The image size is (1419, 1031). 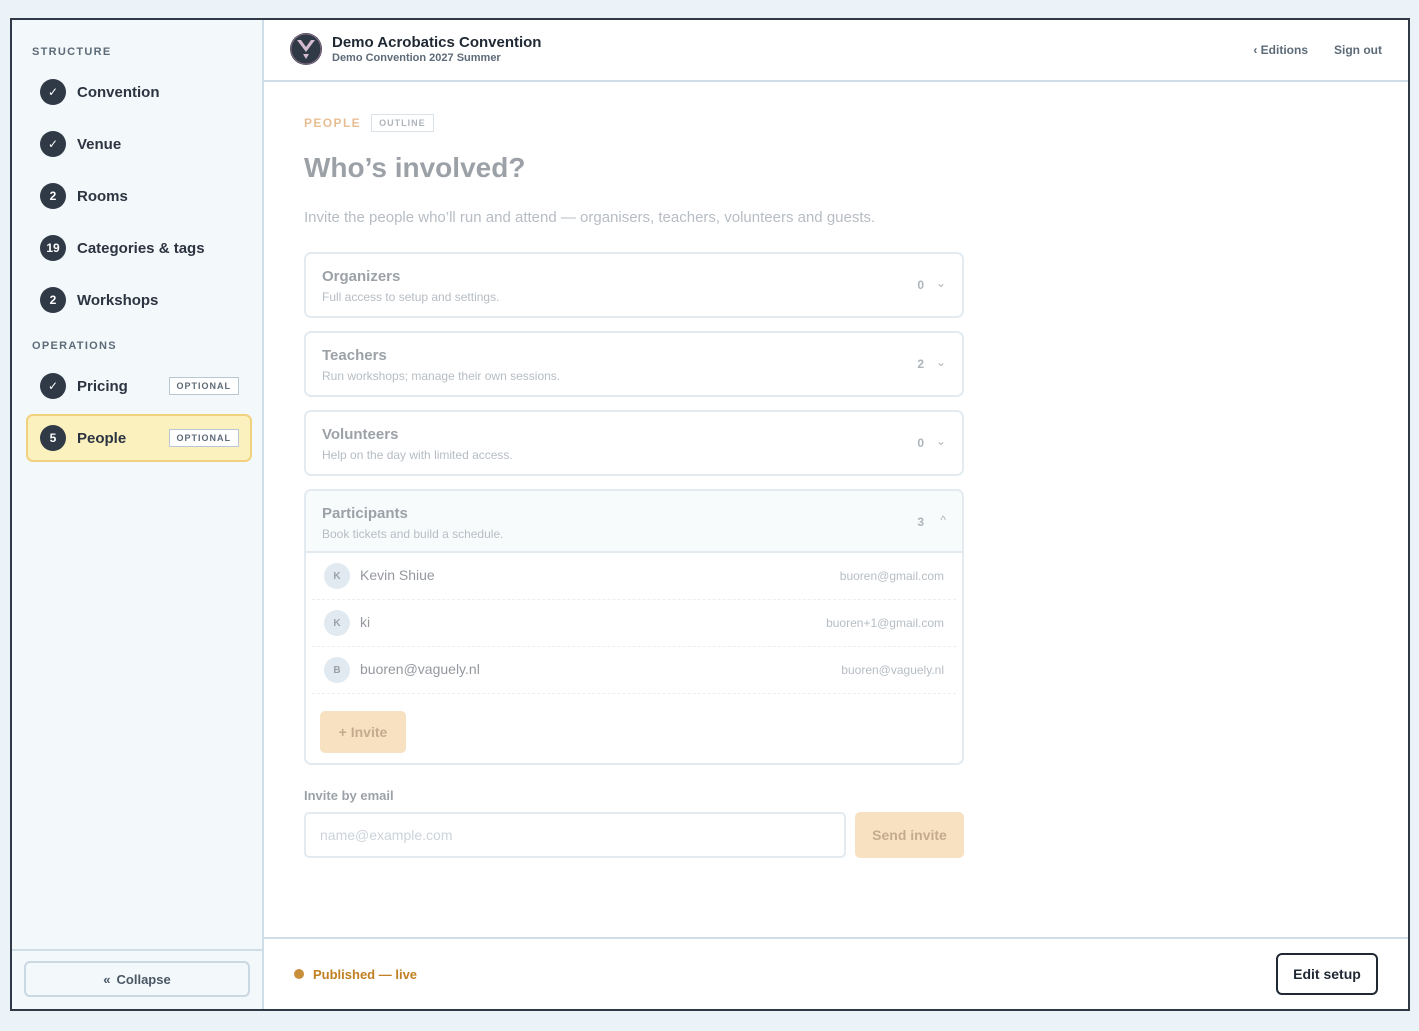 I want to click on role-count: 3, so click(x=920, y=522).